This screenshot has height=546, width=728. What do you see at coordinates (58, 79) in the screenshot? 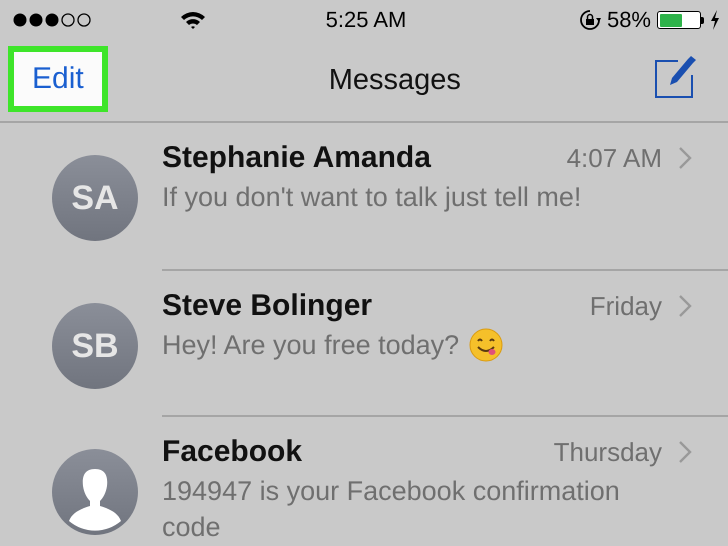
I see `edit-button: Edit` at bounding box center [58, 79].